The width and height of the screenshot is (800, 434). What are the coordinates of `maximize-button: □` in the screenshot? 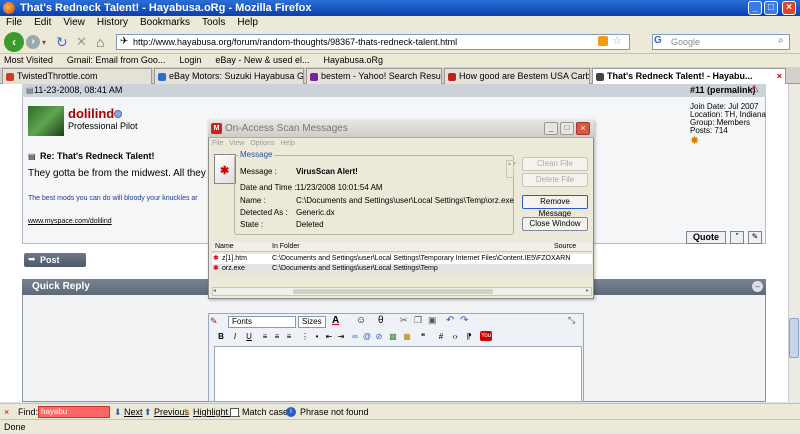 It's located at (771, 8).